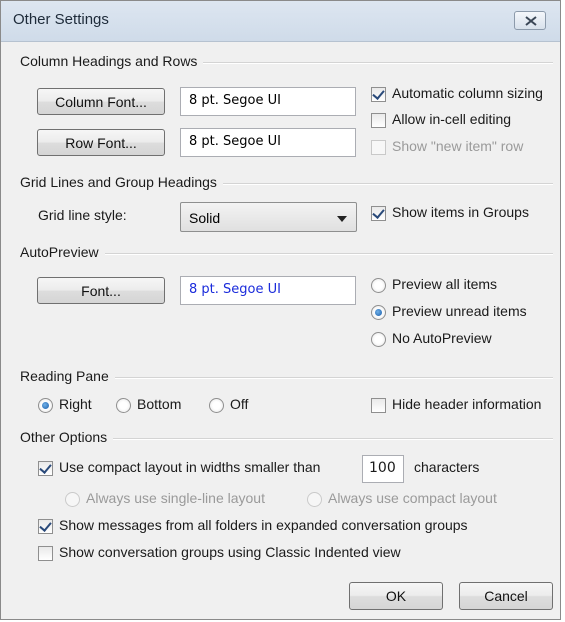 The width and height of the screenshot is (565, 622). I want to click on close-icon, so click(531, 21).